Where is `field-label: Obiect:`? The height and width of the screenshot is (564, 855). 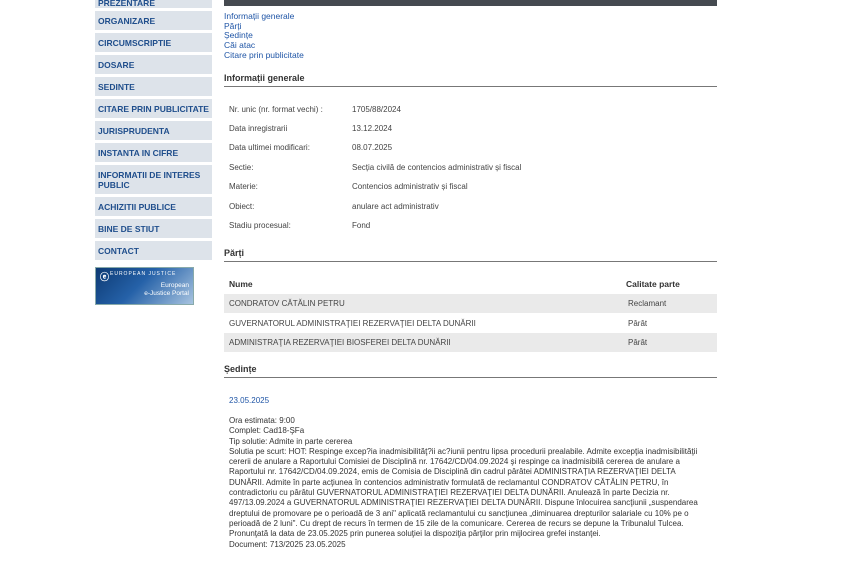
field-label: Obiect: is located at coordinates (242, 206).